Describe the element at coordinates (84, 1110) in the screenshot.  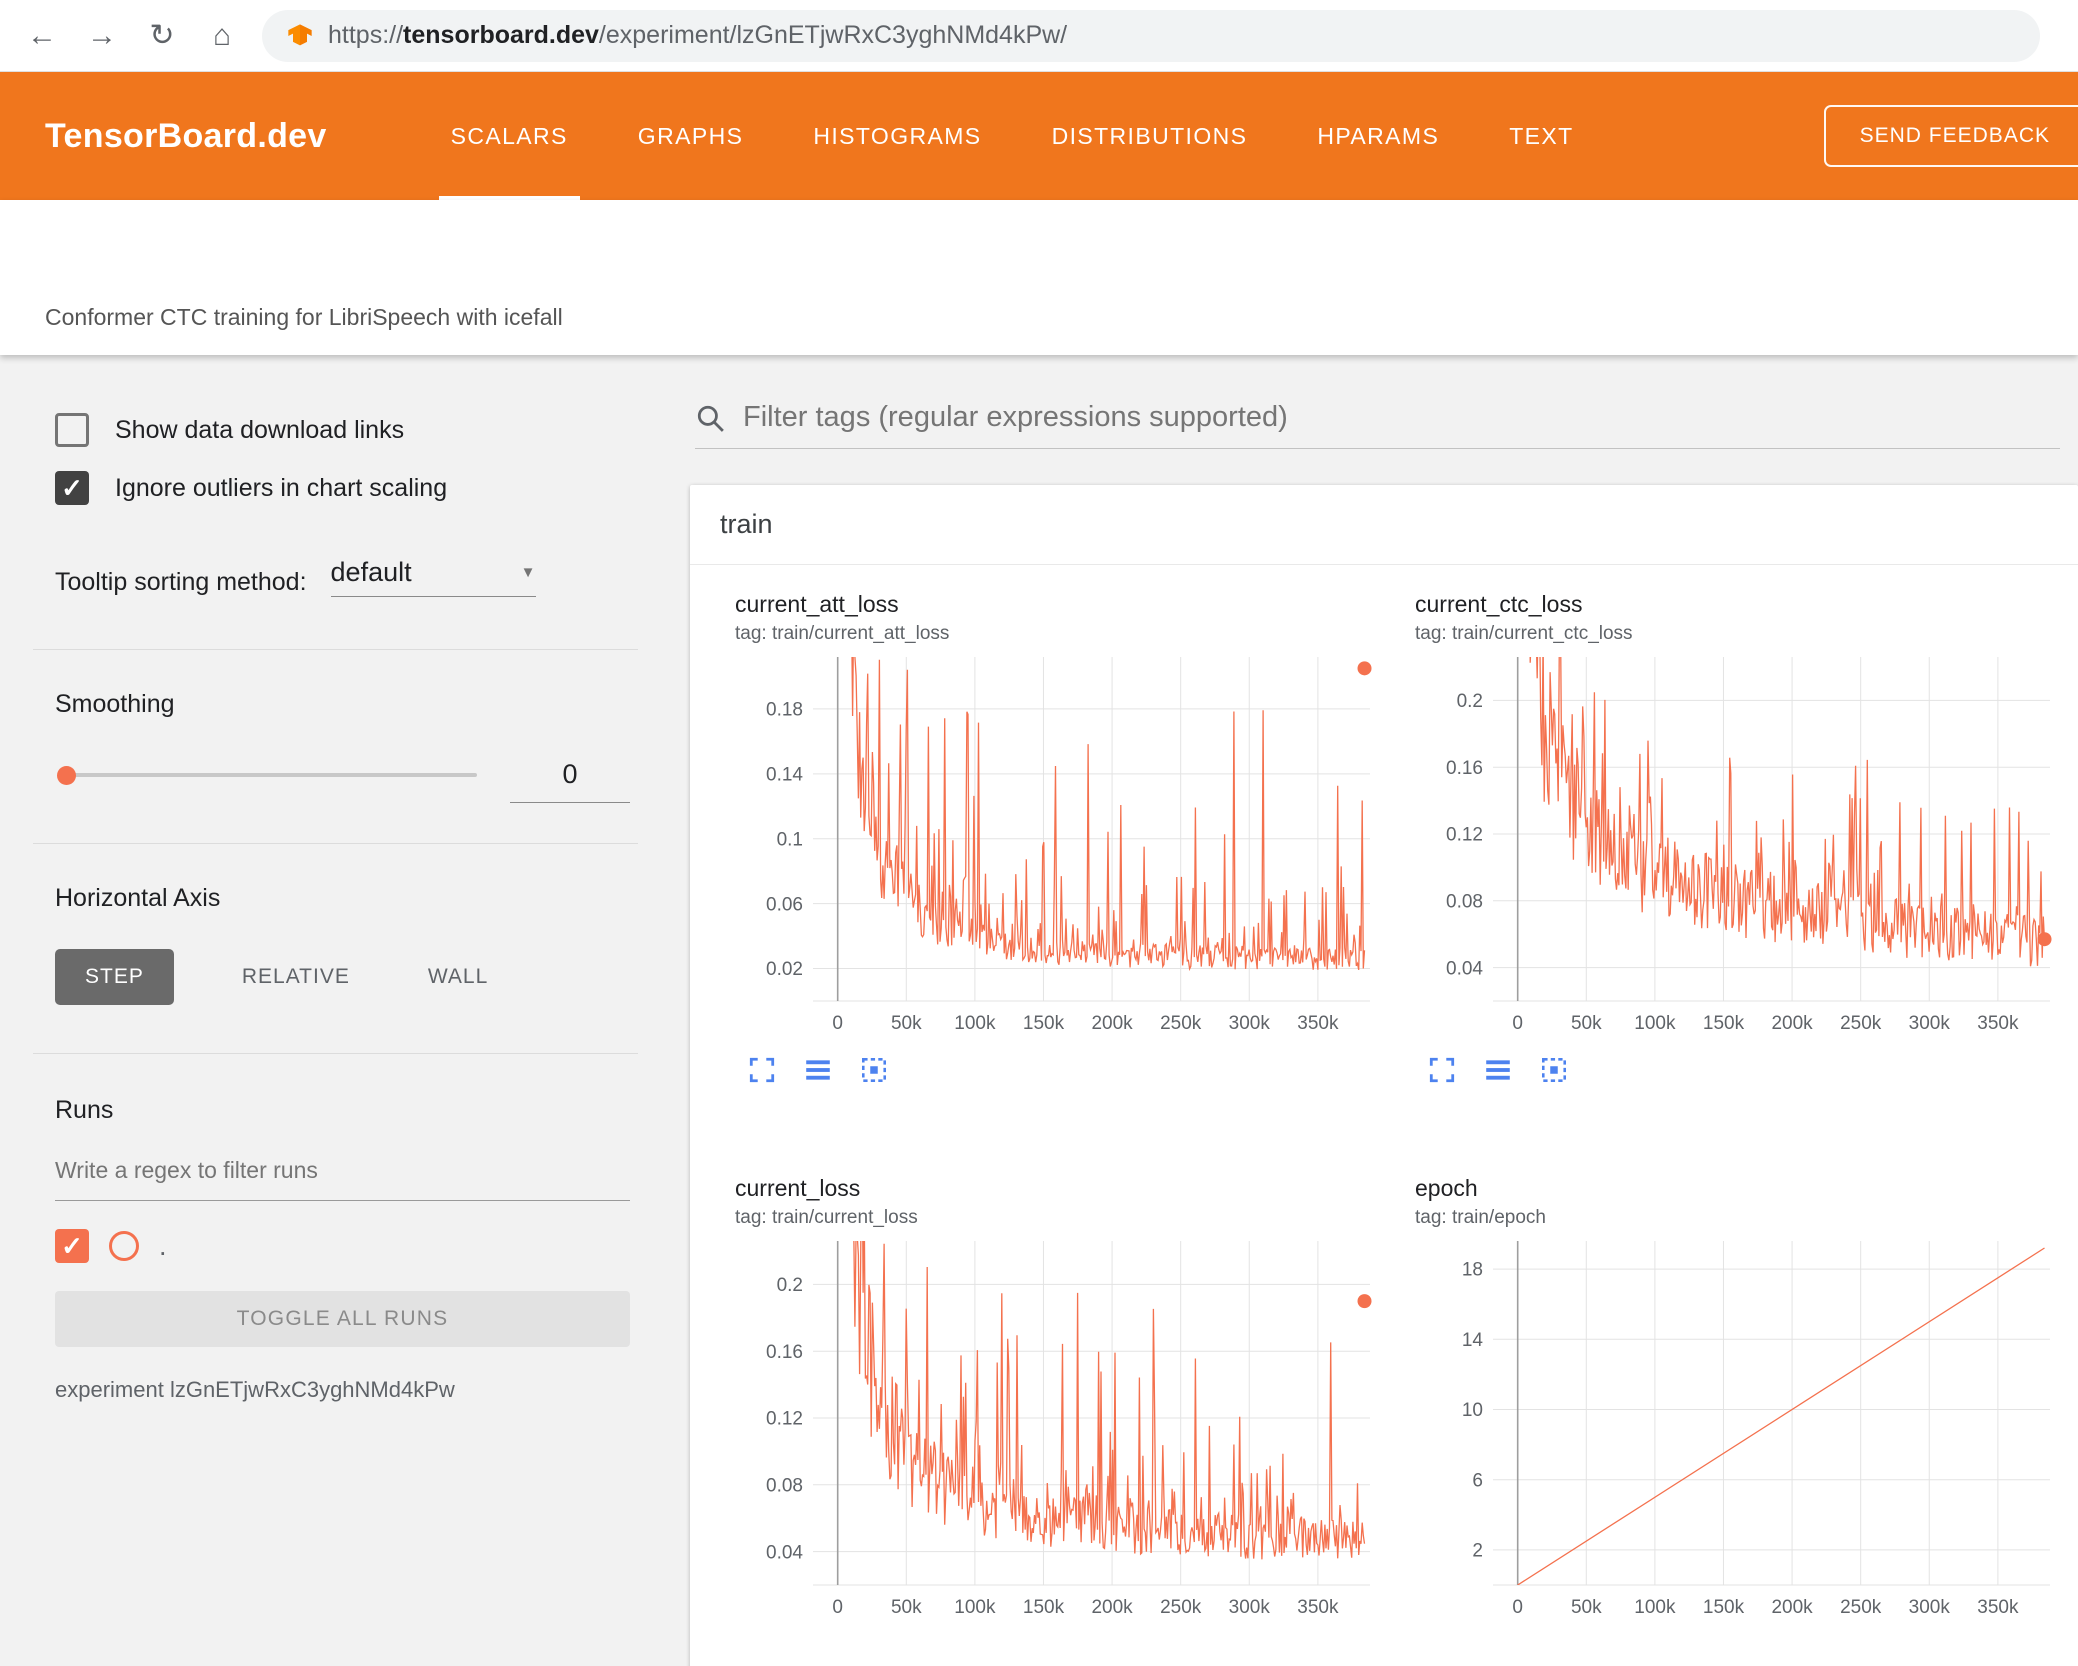
I see `runs-label: Runs` at that location.